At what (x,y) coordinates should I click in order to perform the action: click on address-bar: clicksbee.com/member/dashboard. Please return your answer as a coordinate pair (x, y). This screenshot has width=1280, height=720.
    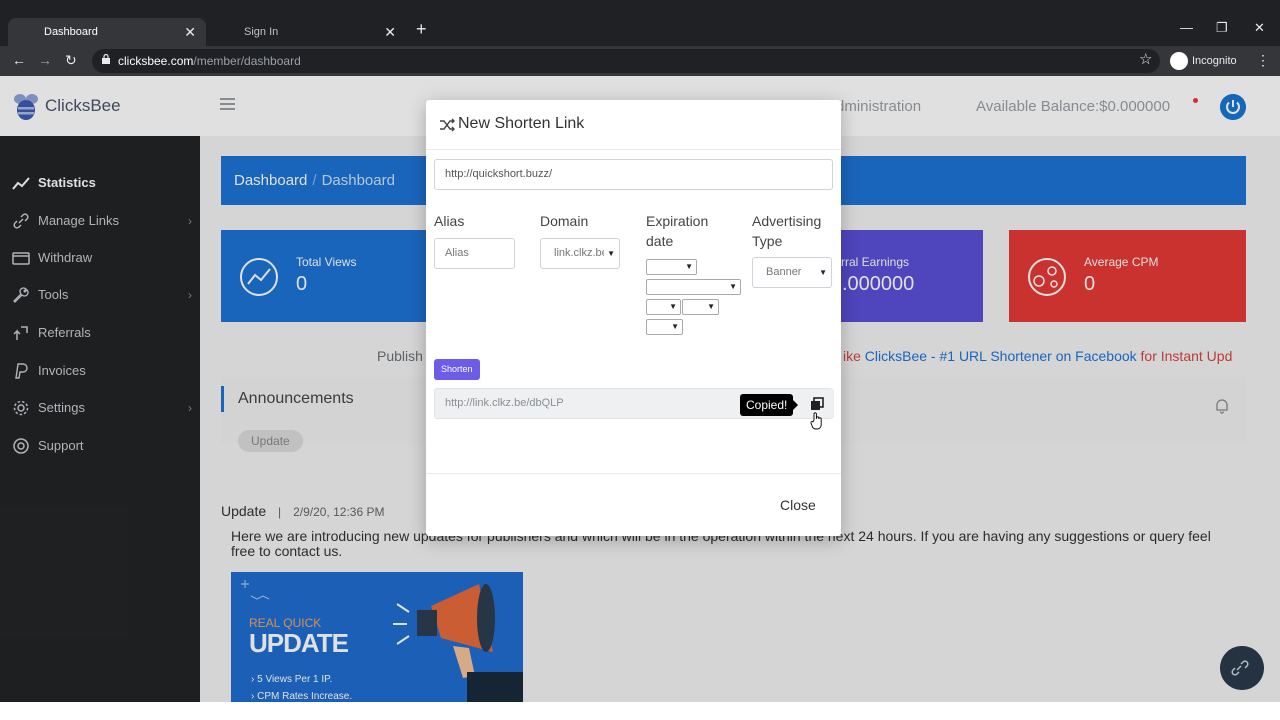
    Looking at the image, I should click on (626, 61).